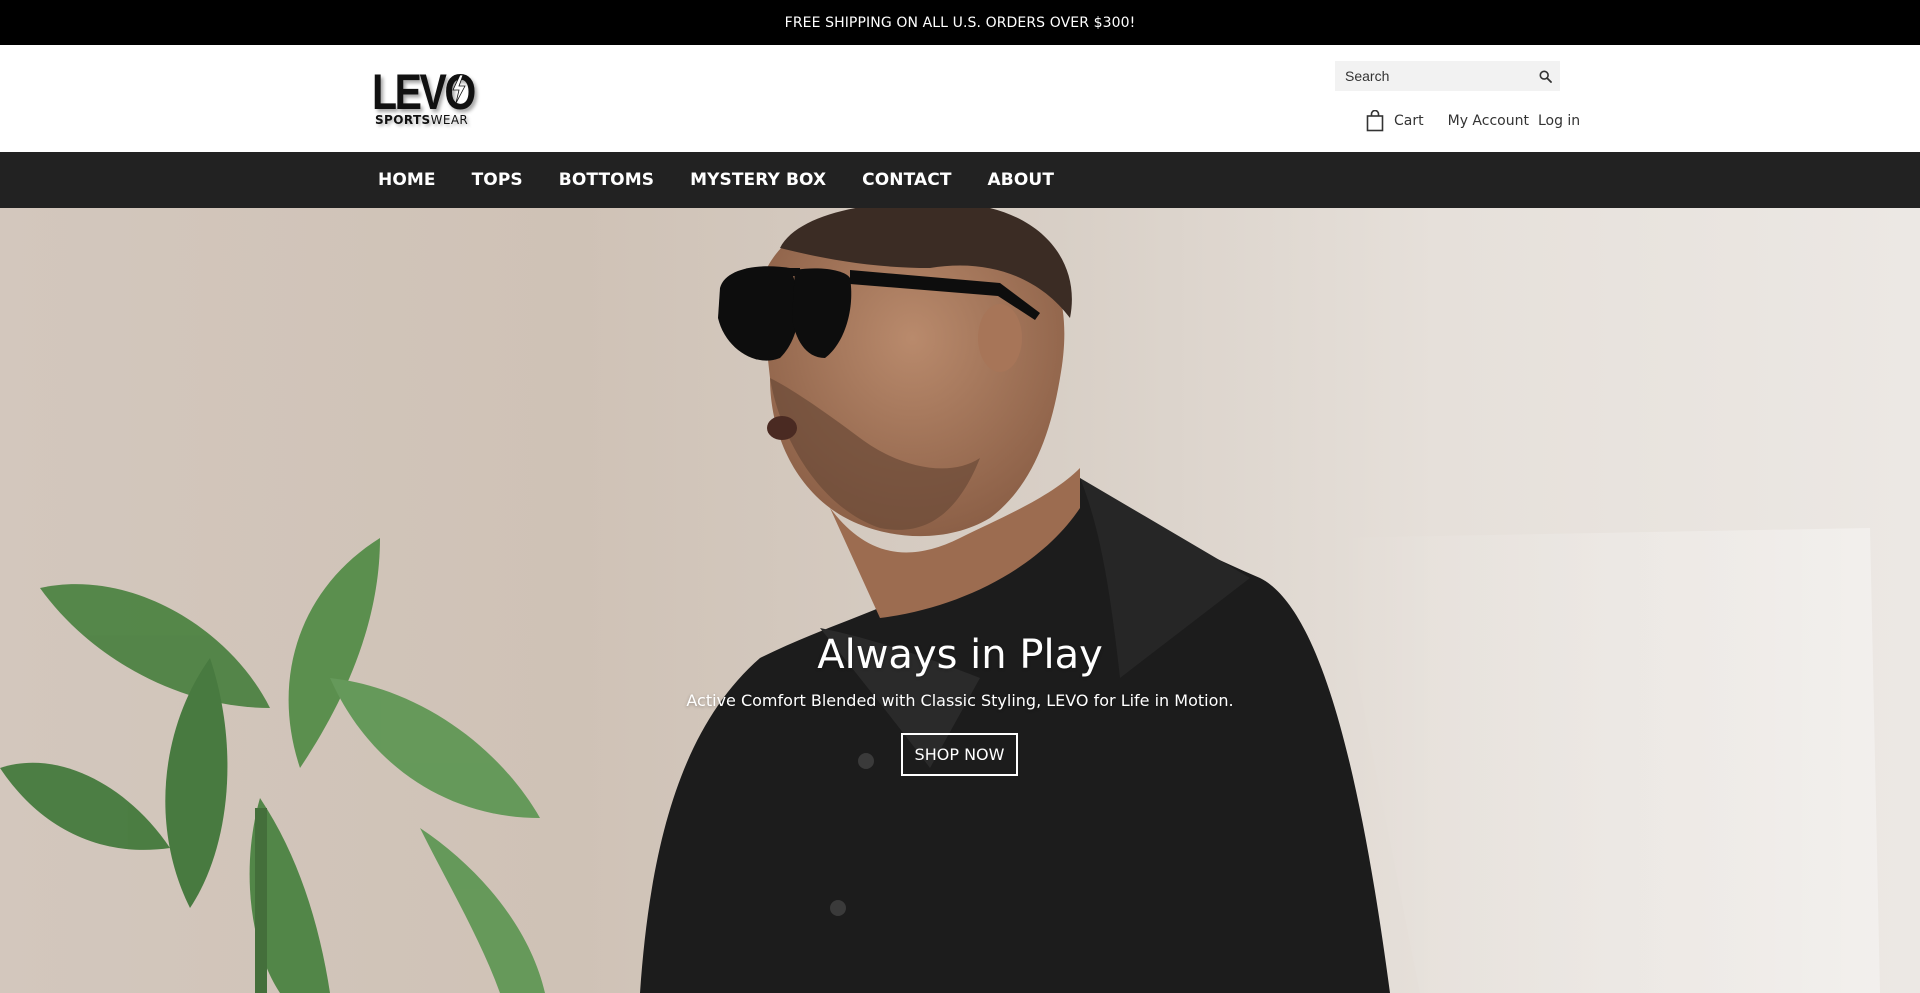 This screenshot has width=1920, height=993. Describe the element at coordinates (1375, 121) in the screenshot. I see `shopping-bag-icon` at that location.